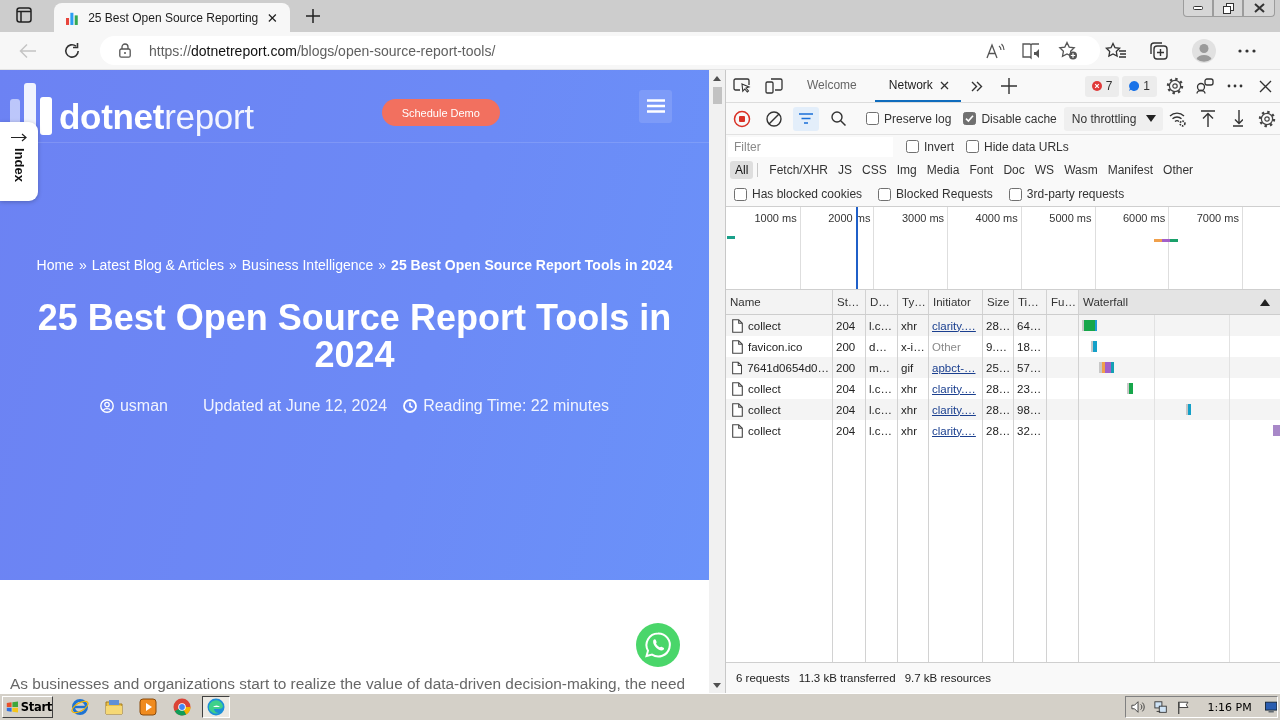 The width and height of the screenshot is (1280, 720). Describe the element at coordinates (1228, 8) in the screenshot. I see `restore-button` at that location.